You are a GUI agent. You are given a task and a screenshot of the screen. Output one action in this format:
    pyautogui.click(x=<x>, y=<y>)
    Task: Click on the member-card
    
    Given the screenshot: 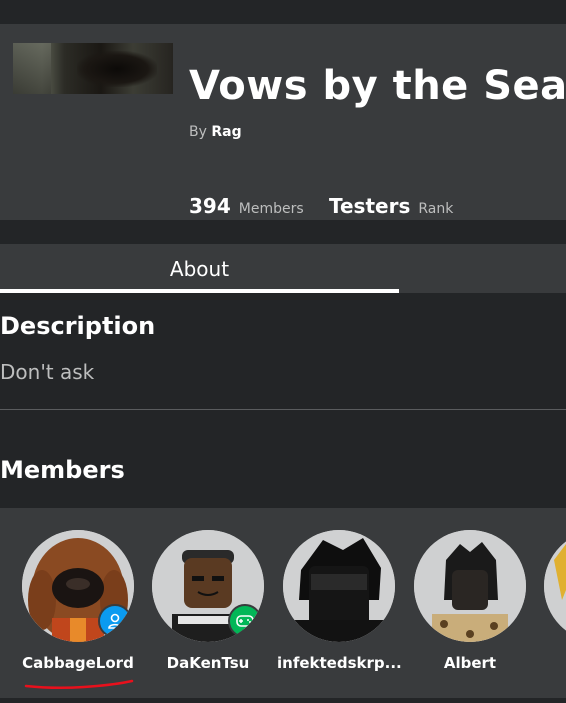 What is the action you would take?
    pyautogui.click(x=552, y=586)
    